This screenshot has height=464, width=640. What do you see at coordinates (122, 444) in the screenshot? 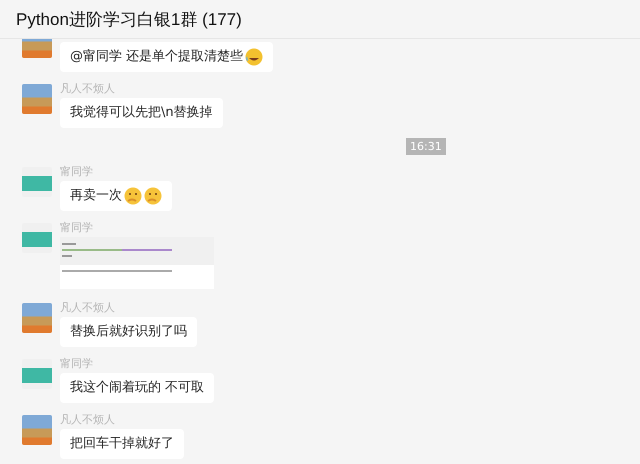
I see `message-bubble: 把回车干掉就好了` at bounding box center [122, 444].